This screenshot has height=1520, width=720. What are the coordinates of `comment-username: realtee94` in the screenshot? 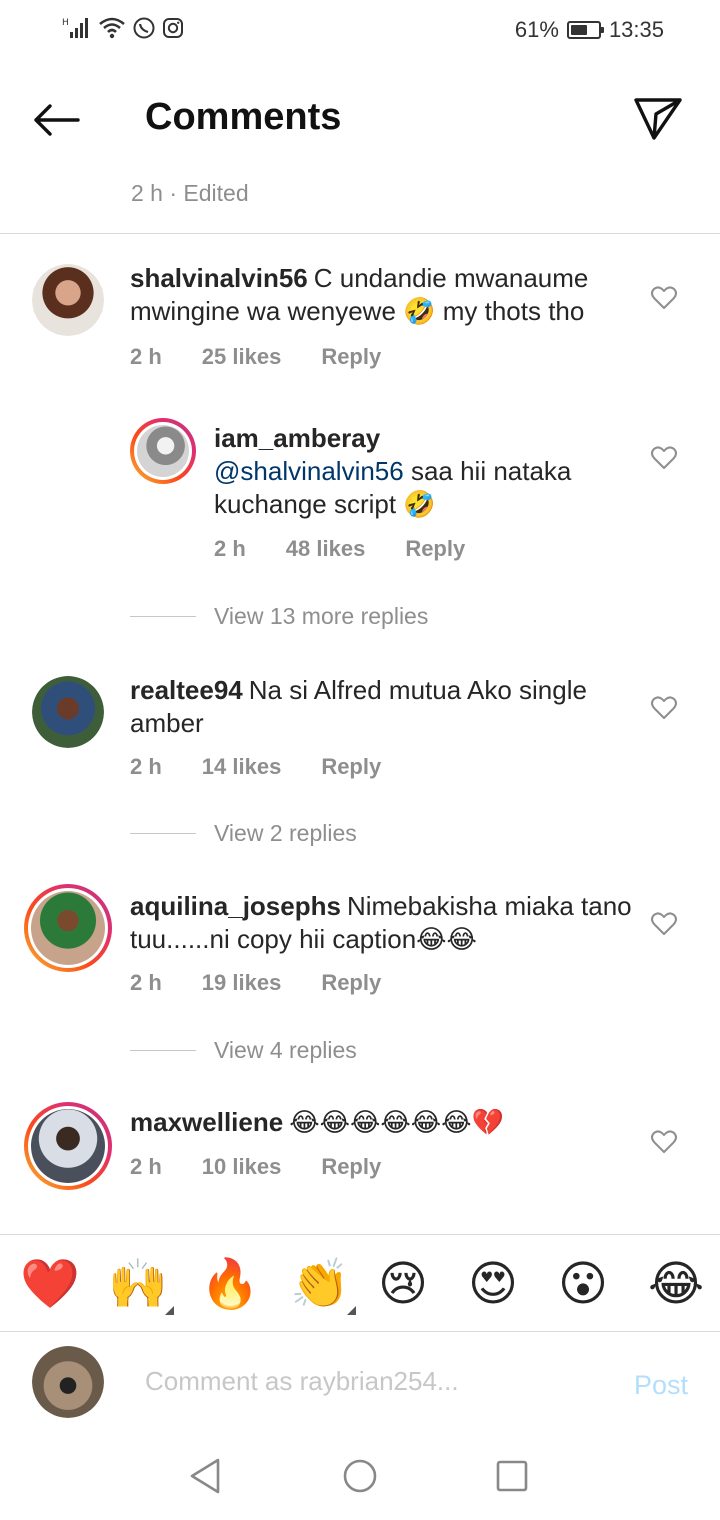 It's located at (186, 690).